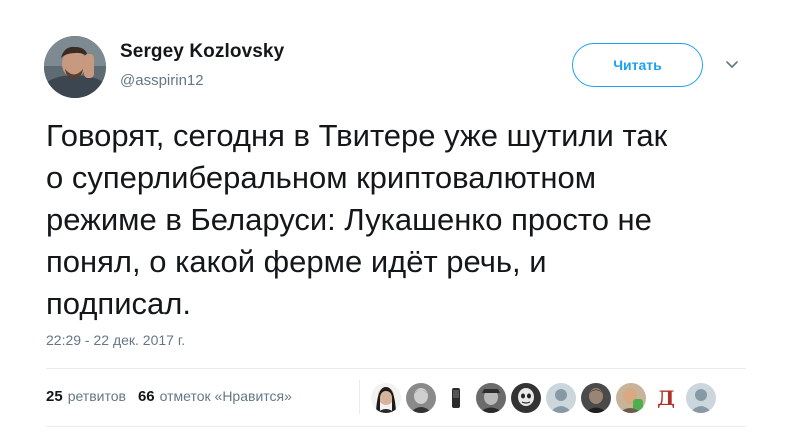 Image resolution: width=792 pixels, height=437 pixels. Describe the element at coordinates (637, 65) in the screenshot. I see `follow-button: Читать` at that location.